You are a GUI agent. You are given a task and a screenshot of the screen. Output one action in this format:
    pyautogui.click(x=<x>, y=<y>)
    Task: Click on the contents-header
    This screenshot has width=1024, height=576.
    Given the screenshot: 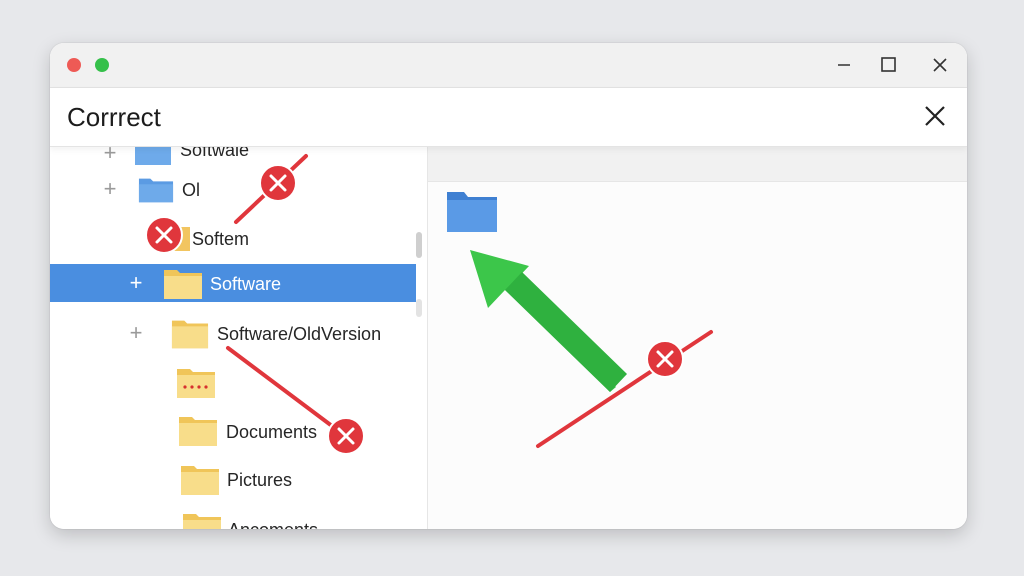 What is the action you would take?
    pyautogui.click(x=697, y=164)
    